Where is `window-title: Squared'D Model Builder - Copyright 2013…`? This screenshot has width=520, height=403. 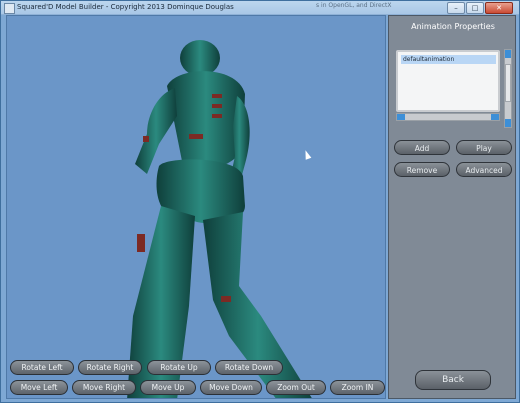 window-title: Squared'D Model Builder - Copyright 2013… is located at coordinates (125, 7).